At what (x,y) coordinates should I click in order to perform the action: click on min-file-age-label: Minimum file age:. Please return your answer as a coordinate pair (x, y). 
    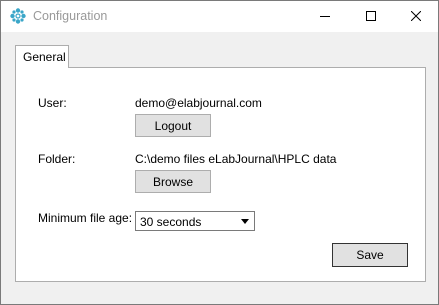
    Looking at the image, I should click on (85, 218).